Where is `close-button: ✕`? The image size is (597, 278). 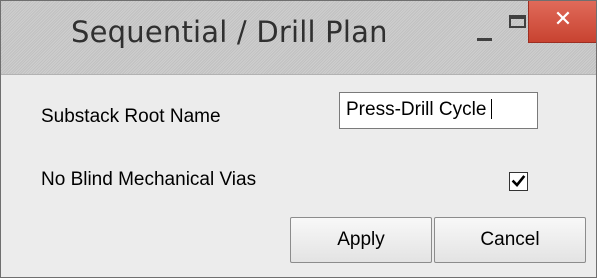 close-button: ✕ is located at coordinates (562, 22).